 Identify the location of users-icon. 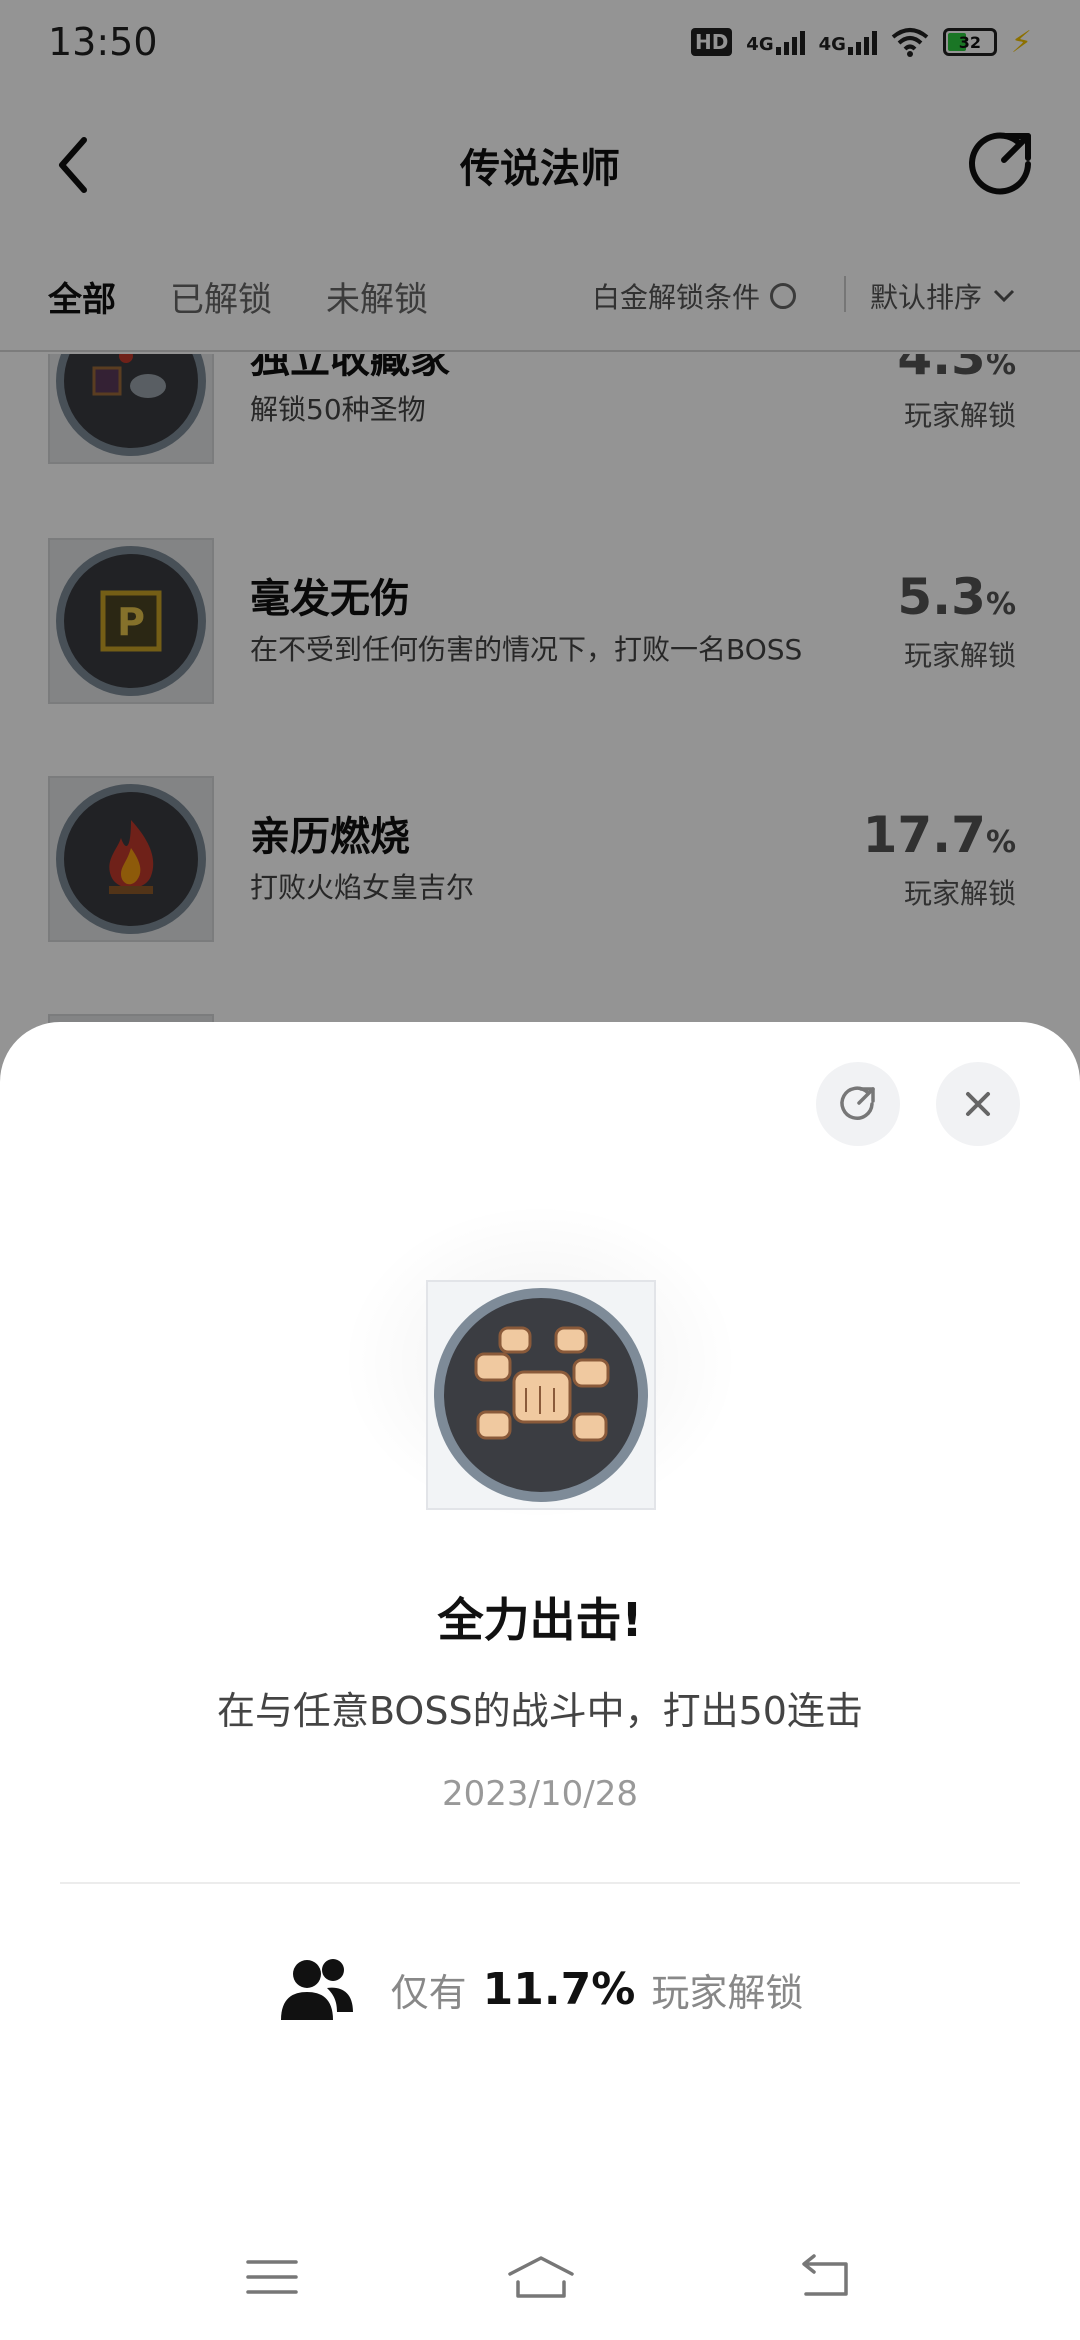
(316, 1989).